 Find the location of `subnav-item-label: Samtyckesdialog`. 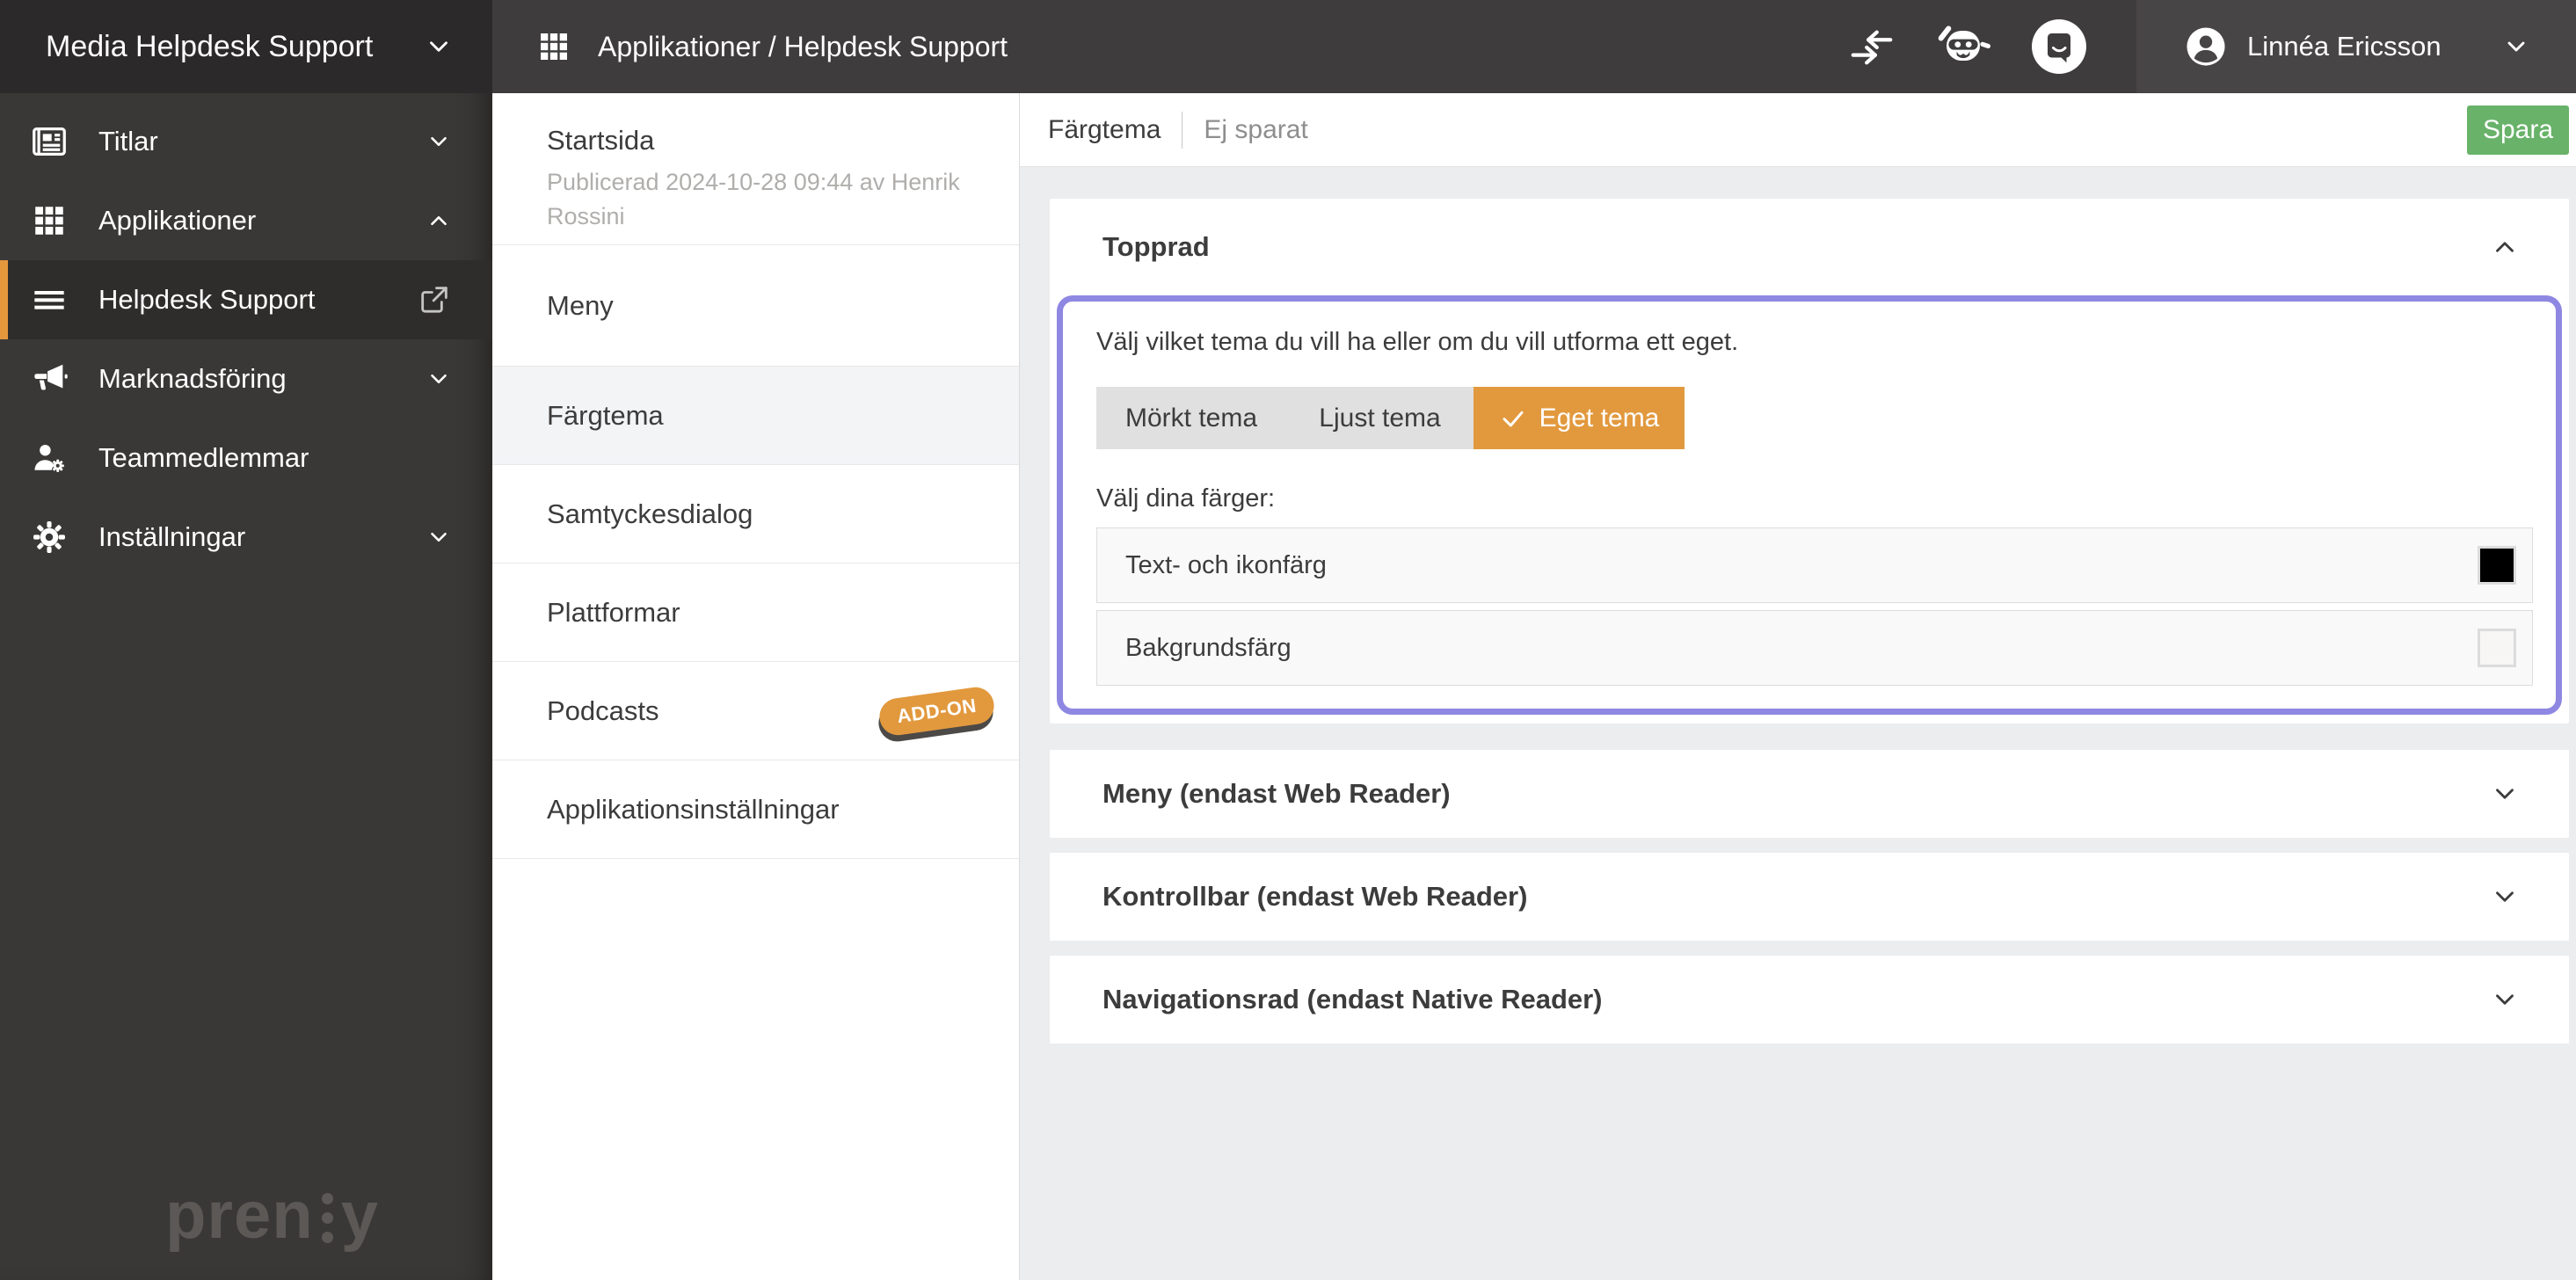

subnav-item-label: Samtyckesdialog is located at coordinates (650, 513).